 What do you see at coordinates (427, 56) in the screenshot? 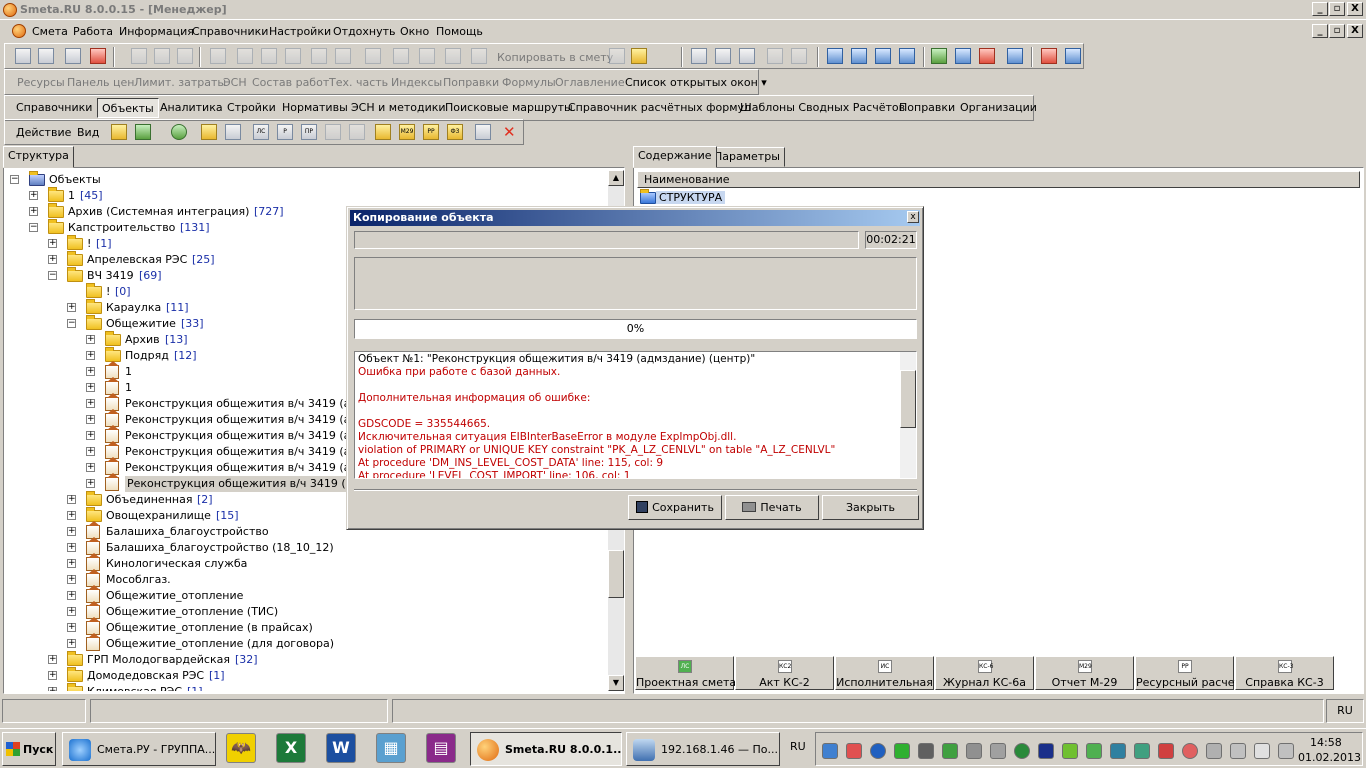
I see `copy-icon` at bounding box center [427, 56].